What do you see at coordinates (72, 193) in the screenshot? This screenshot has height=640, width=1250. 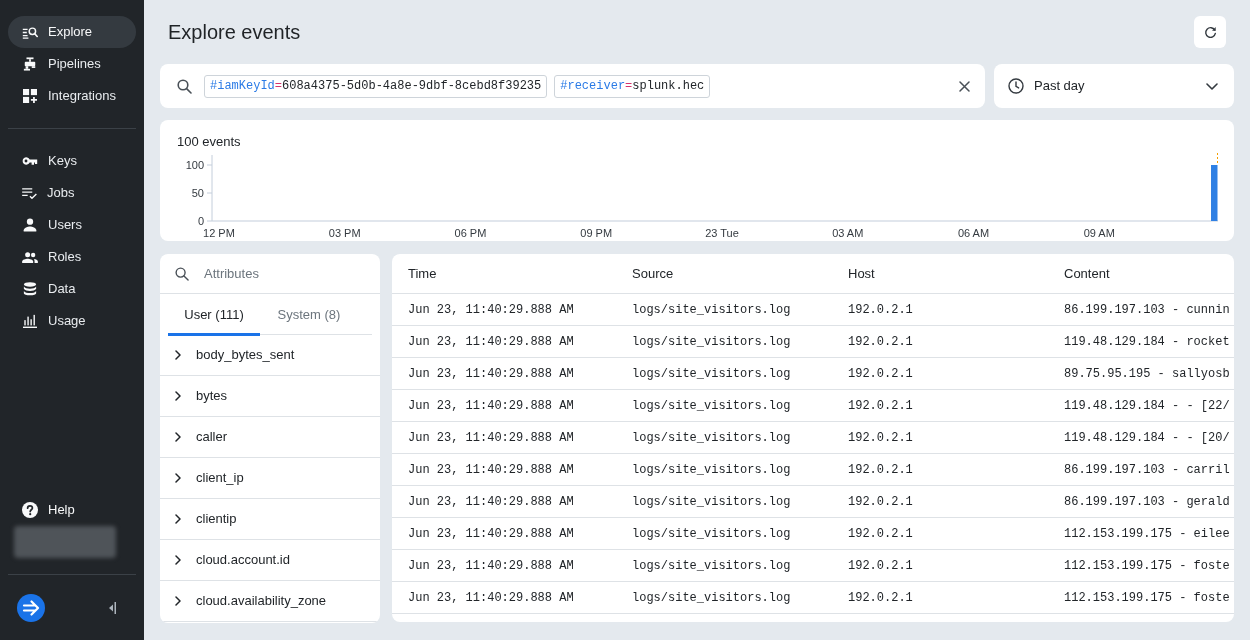 I see `nav-item: Jobs` at bounding box center [72, 193].